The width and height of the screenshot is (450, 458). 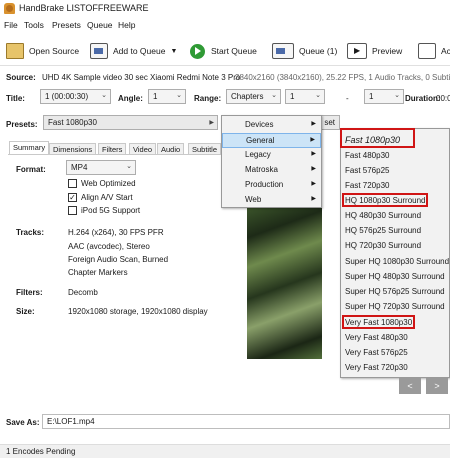 I want to click on web-optimized-checkbox, so click(x=72, y=183).